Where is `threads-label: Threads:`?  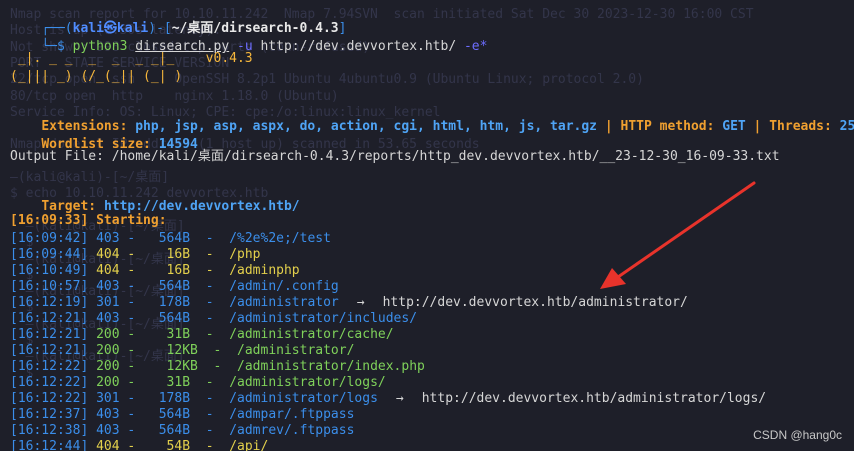
threads-label: Threads: is located at coordinates (804, 126).